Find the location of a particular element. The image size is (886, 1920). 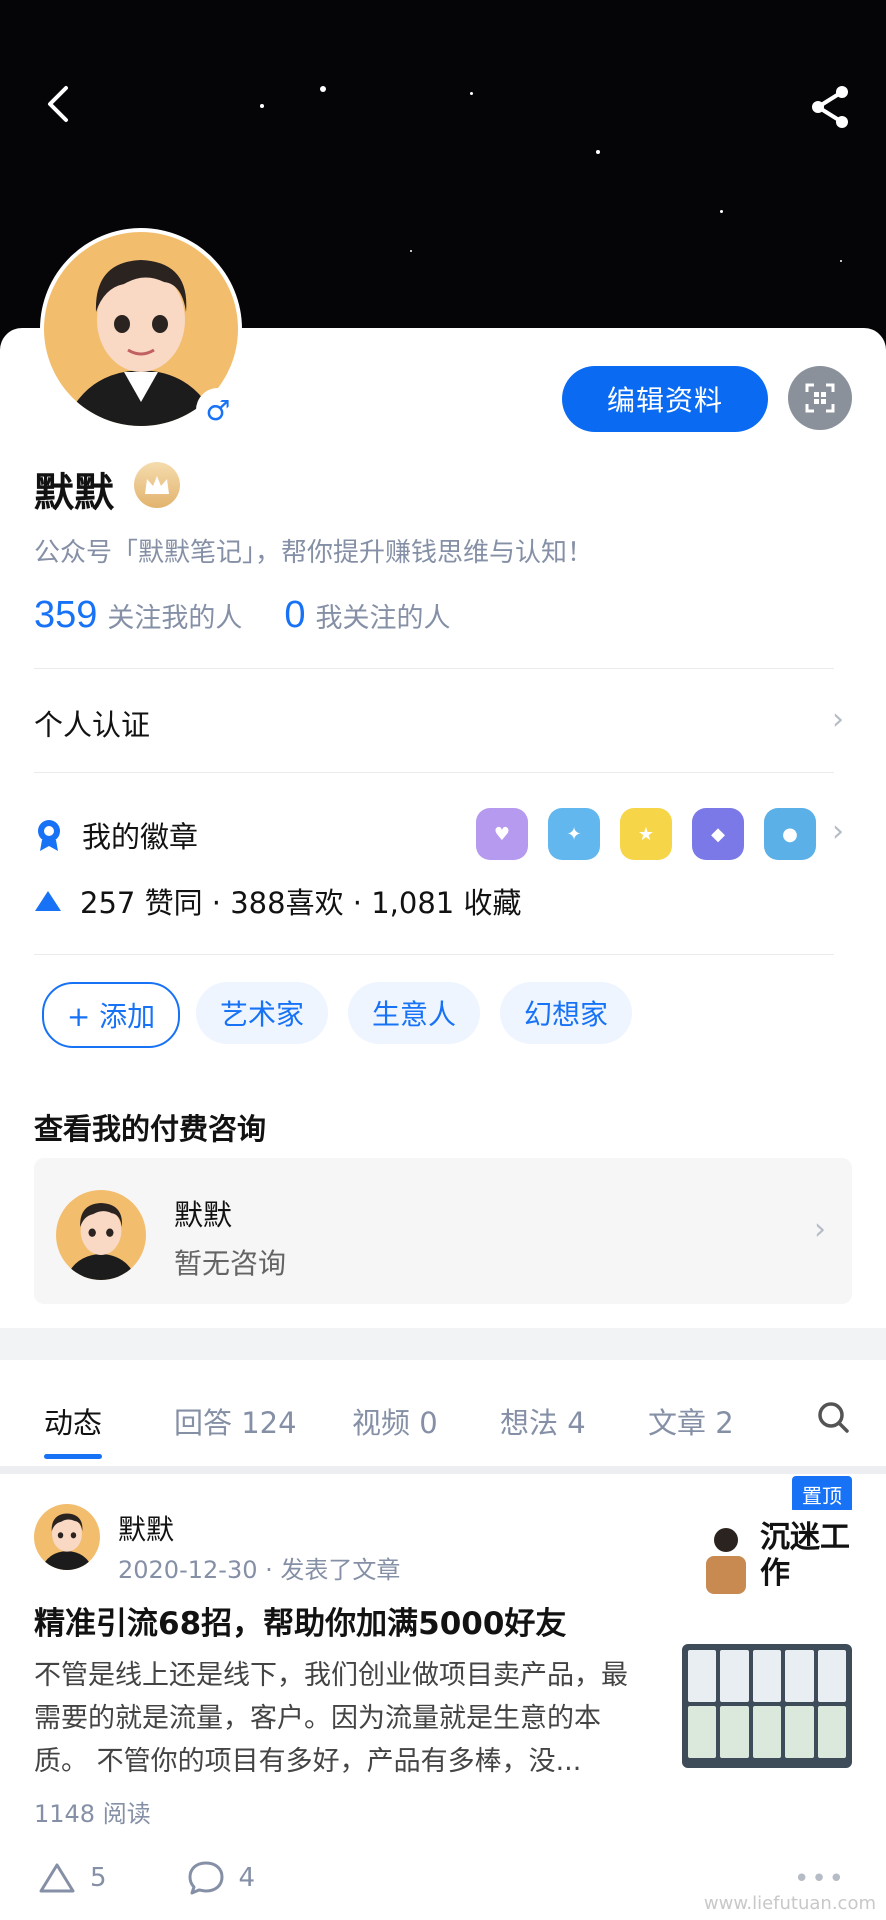

more-options-icon: ••• is located at coordinates (820, 1879).